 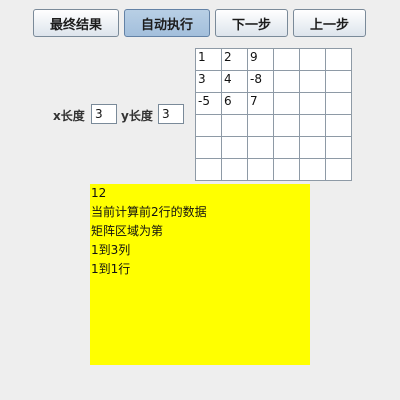 What do you see at coordinates (149, 212) in the screenshot?
I see `output-line: 当前计算前2行的数据` at bounding box center [149, 212].